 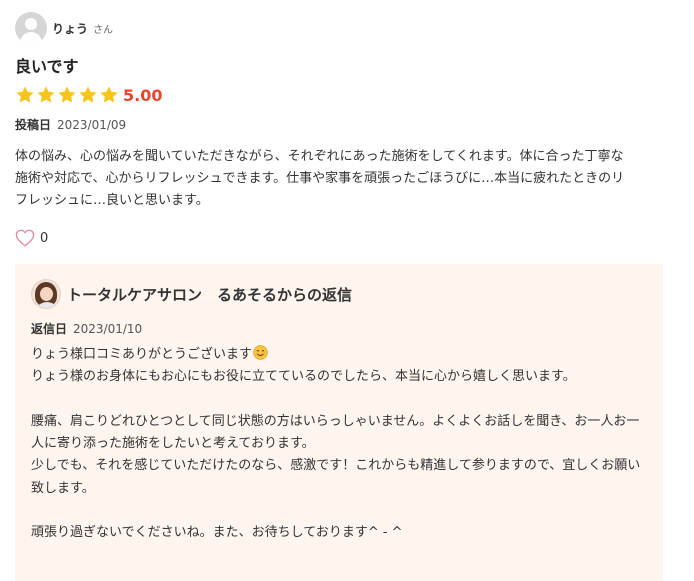 What do you see at coordinates (70, 28) in the screenshot?
I see `reviewer-name: りょう` at bounding box center [70, 28].